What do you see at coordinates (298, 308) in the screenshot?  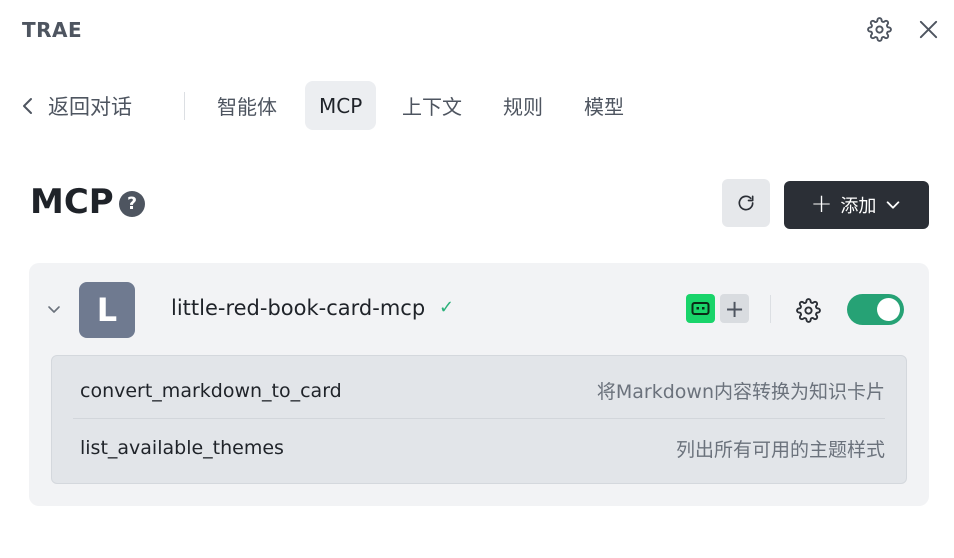 I see `server-name: little-red-book-card-mcp` at bounding box center [298, 308].